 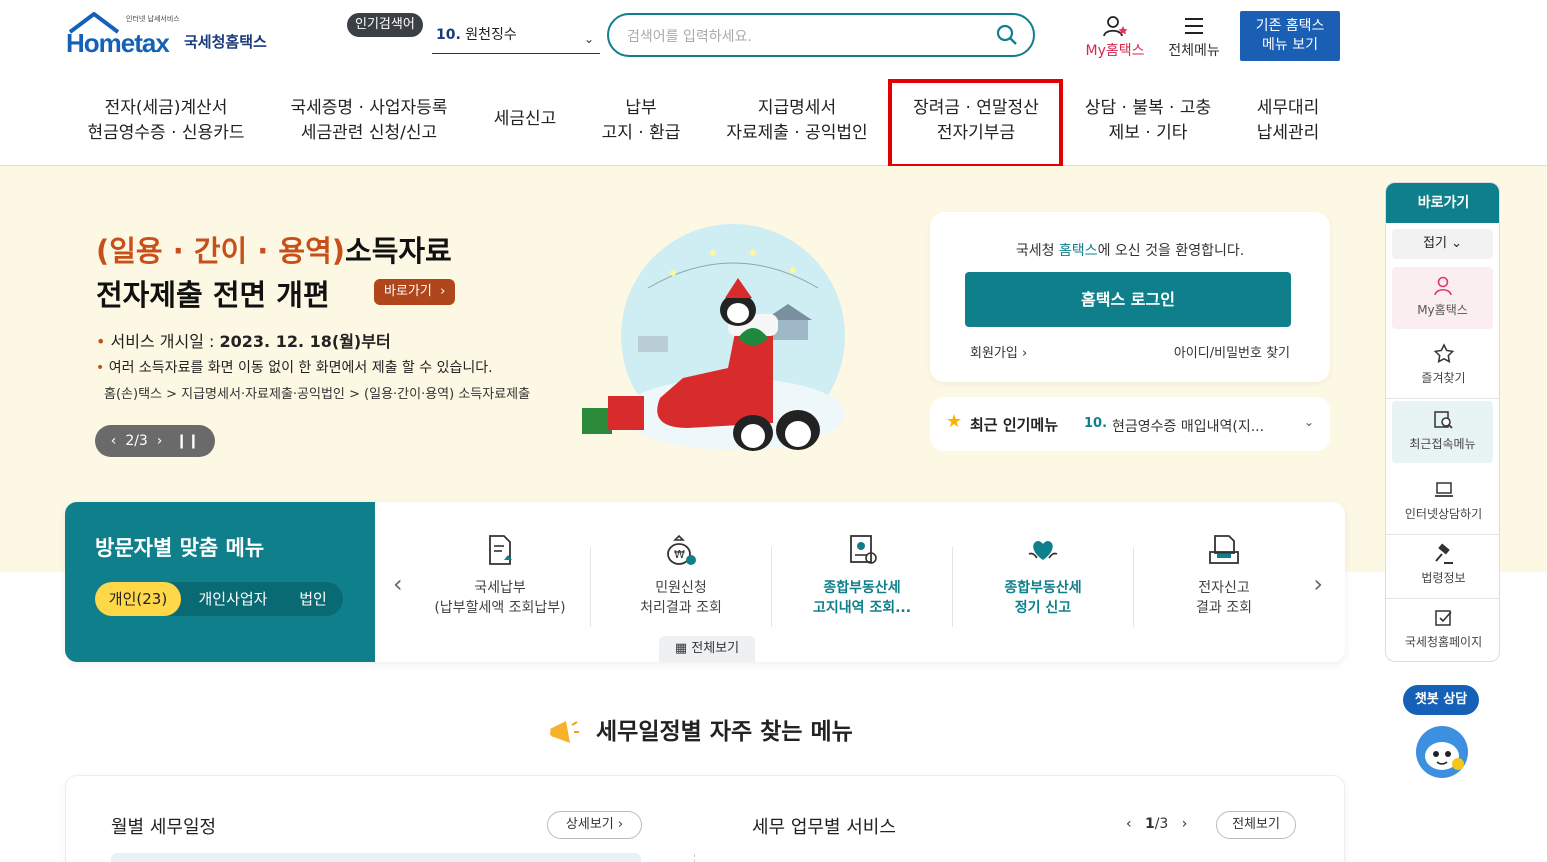 What do you see at coordinates (1443, 578) in the screenshot?
I see `quick-item-label: 법령정보` at bounding box center [1443, 578].